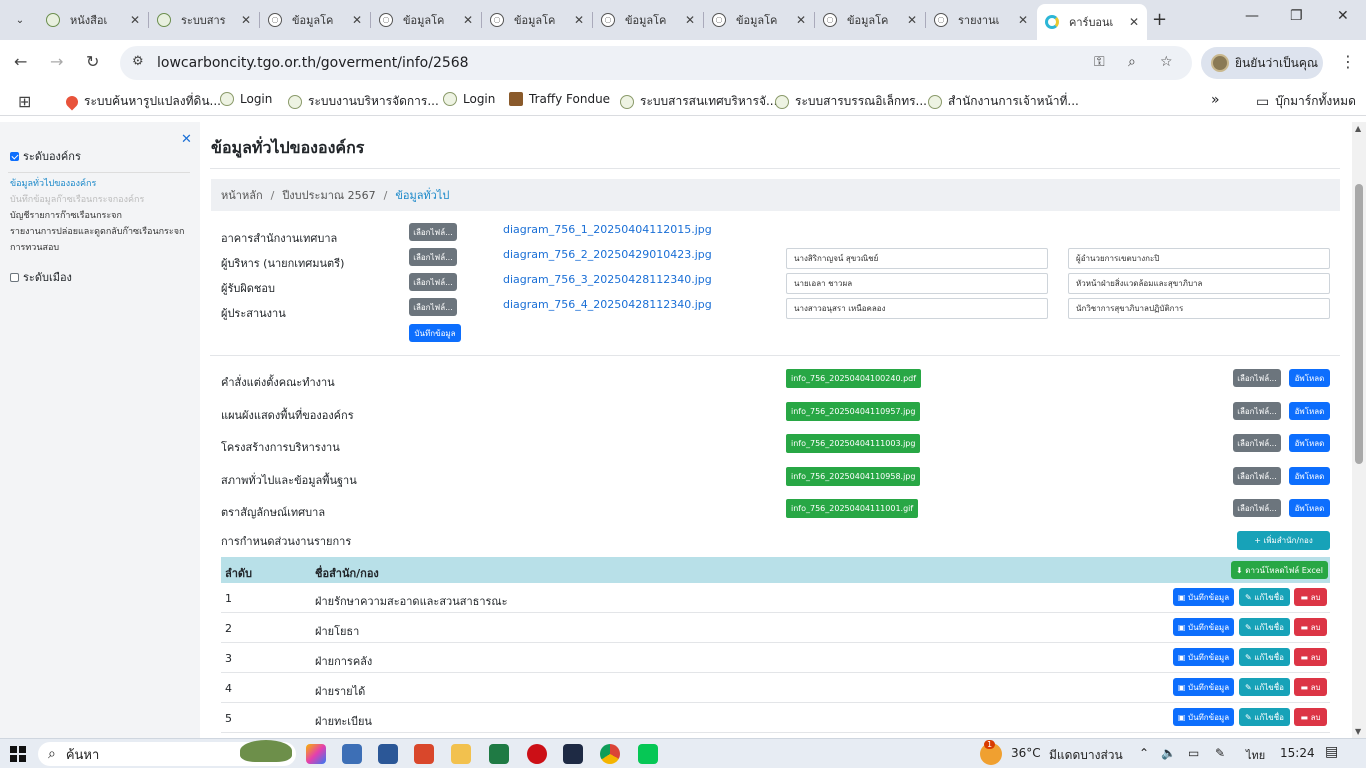 Image resolution: width=1366 pixels, height=768 pixels. Describe the element at coordinates (45, 156) in the screenshot. I see `org-level-checkbox: ระดับองค์กร` at that location.